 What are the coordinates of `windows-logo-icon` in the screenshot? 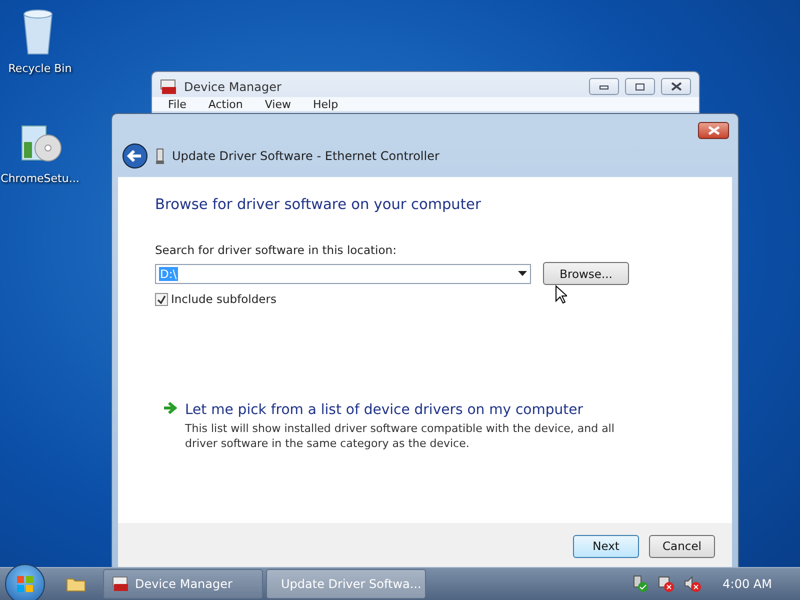 It's located at (25, 584).